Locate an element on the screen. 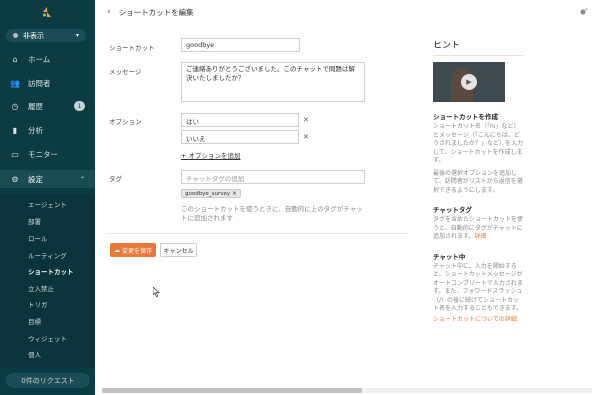 This screenshot has height=395, width=600. account-icon is located at coordinates (584, 12).